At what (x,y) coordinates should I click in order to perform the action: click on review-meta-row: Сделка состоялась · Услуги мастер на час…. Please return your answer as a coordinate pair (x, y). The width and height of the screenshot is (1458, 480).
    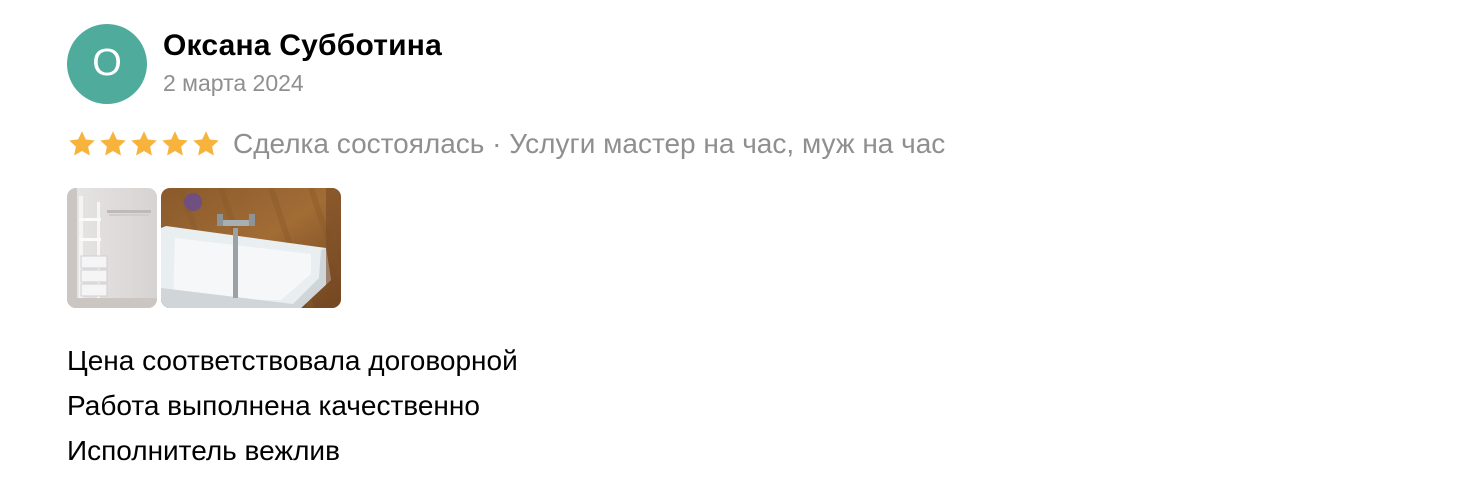
    Looking at the image, I should click on (506, 144).